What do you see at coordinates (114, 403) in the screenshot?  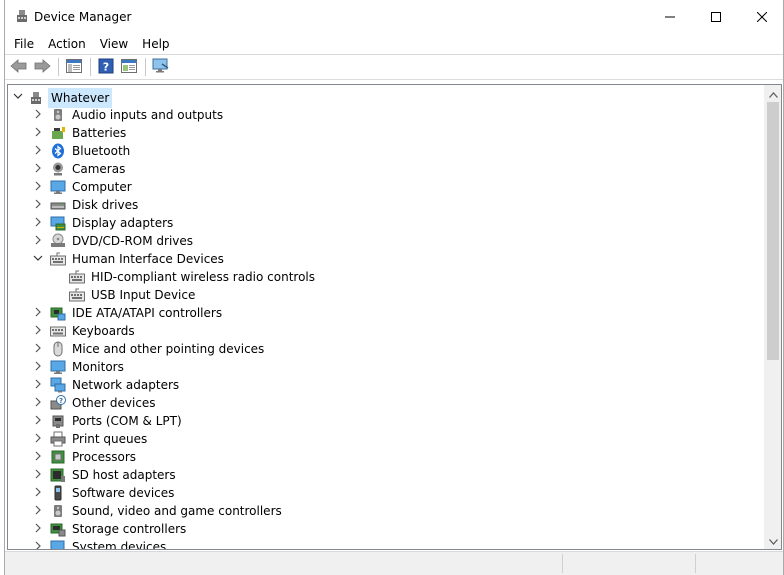 I see `tree-category-label: Other devices` at bounding box center [114, 403].